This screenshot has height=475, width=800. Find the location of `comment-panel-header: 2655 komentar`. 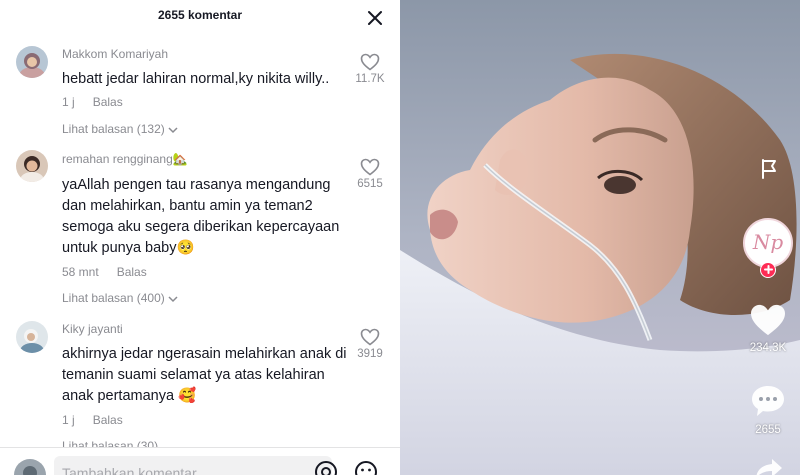

comment-panel-header: 2655 komentar is located at coordinates (200, 17).